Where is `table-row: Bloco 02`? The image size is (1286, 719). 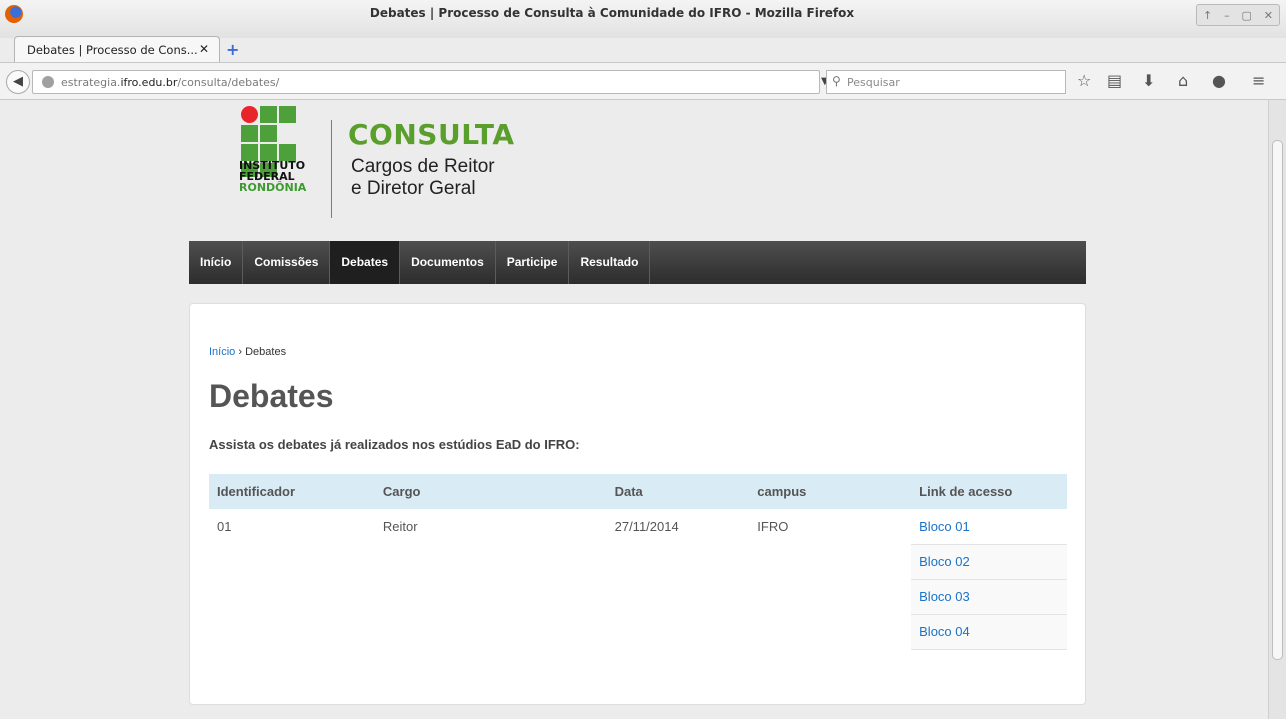 table-row: Bloco 02 is located at coordinates (638, 562).